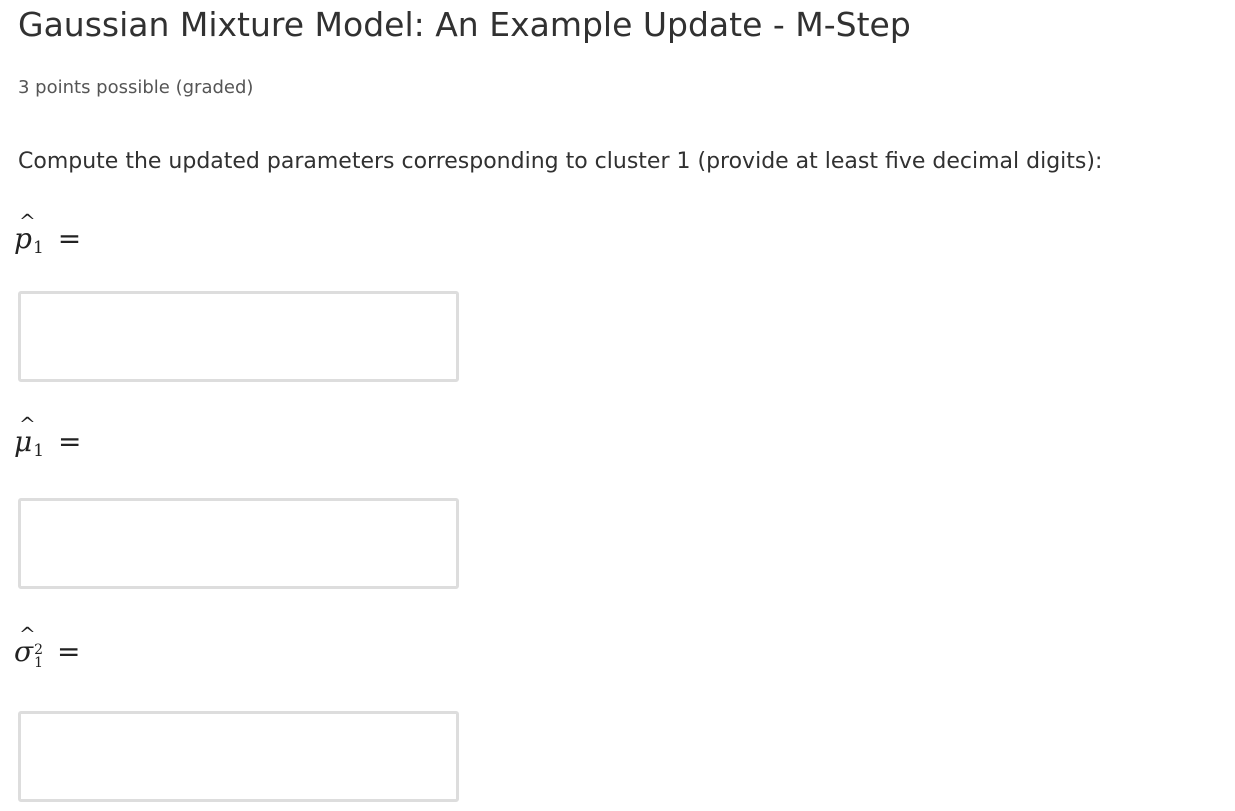 The image size is (1235, 811). Describe the element at coordinates (25, 232) in the screenshot. I see `p-hat-symbol: p ^` at that location.